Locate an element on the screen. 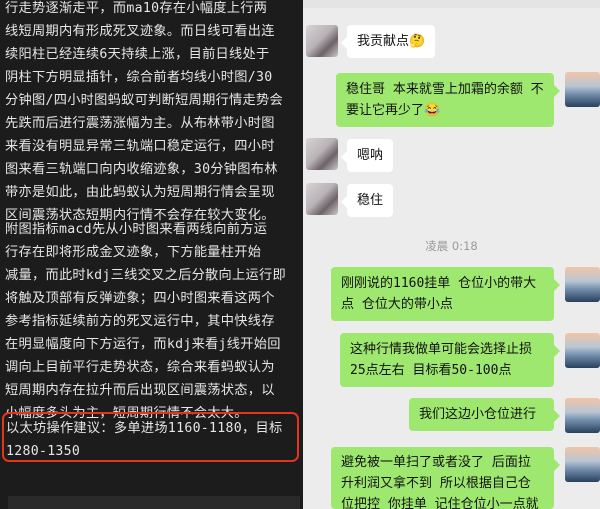 The width and height of the screenshot is (600, 509). chat-message: 嗯呐 is located at coordinates (367, 155).